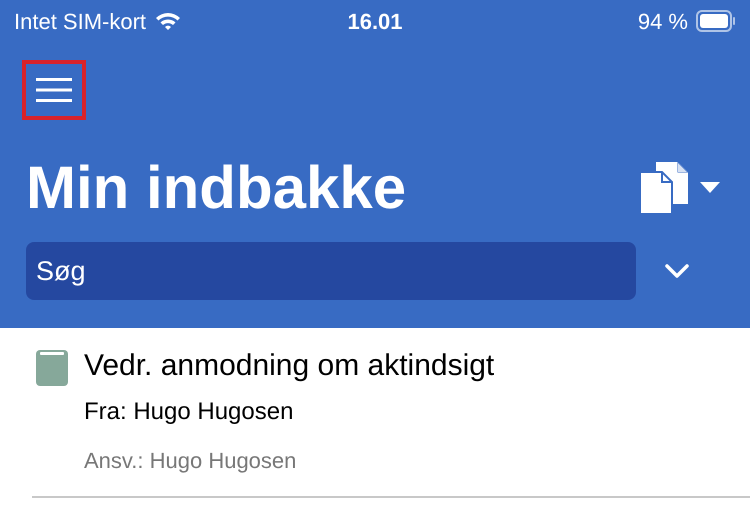 The height and width of the screenshot is (514, 750). What do you see at coordinates (710, 188) in the screenshot?
I see `caret-icon` at bounding box center [710, 188].